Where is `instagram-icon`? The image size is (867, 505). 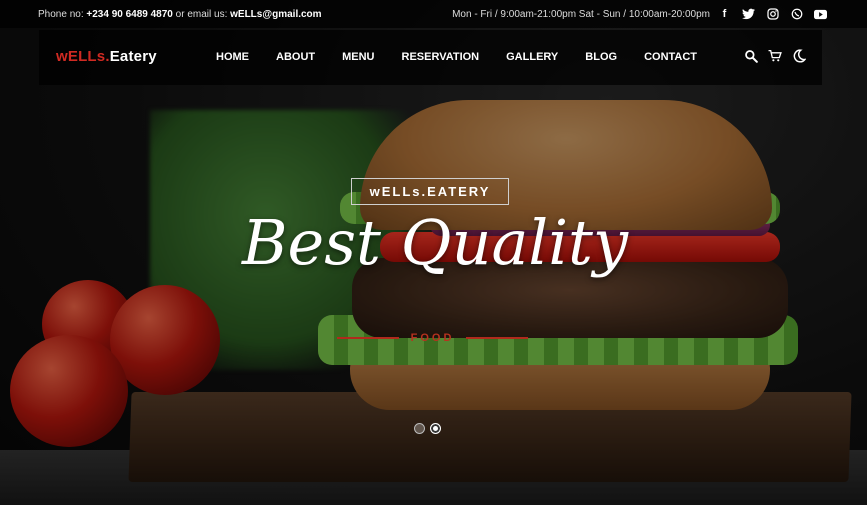 instagram-icon is located at coordinates (772, 14).